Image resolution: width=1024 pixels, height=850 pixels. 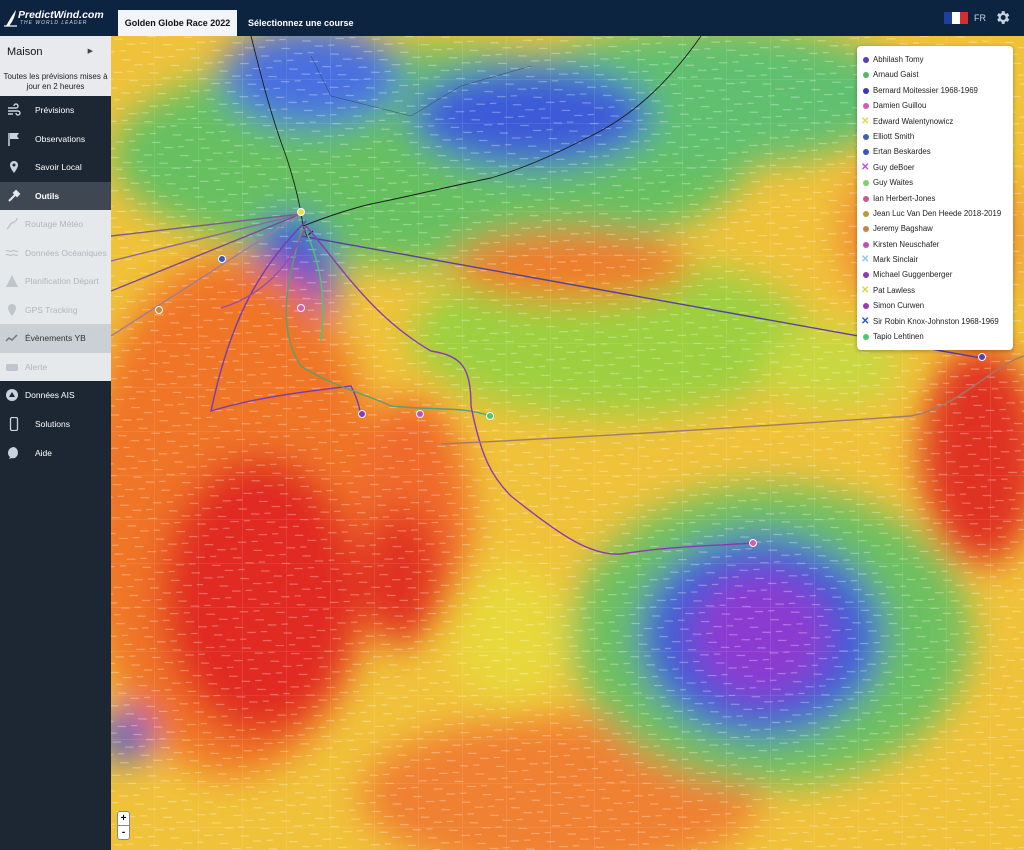 What do you see at coordinates (25, 52) in the screenshot?
I see `sidebar-home-label: Maison` at bounding box center [25, 52].